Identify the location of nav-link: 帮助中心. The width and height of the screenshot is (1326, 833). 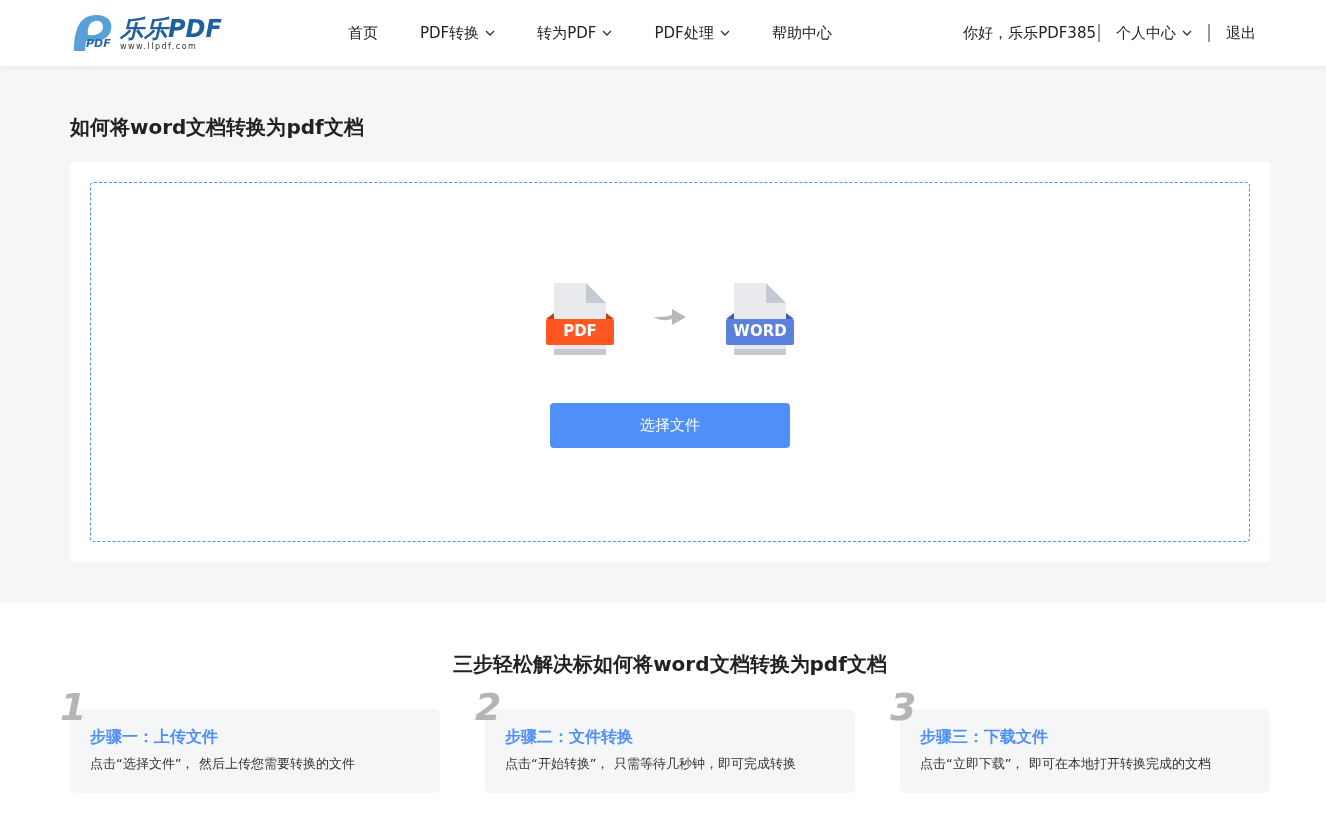
(801, 33).